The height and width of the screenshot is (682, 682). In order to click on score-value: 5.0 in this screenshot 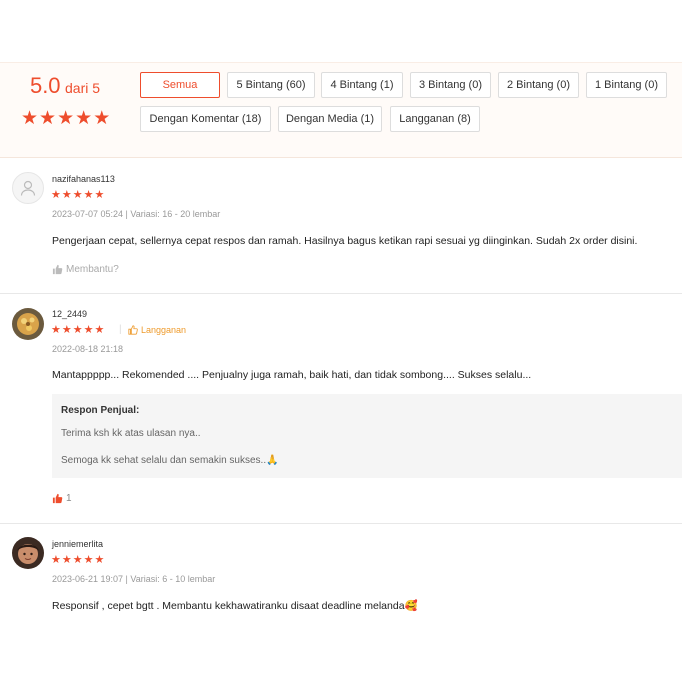, I will do `click(45, 85)`.